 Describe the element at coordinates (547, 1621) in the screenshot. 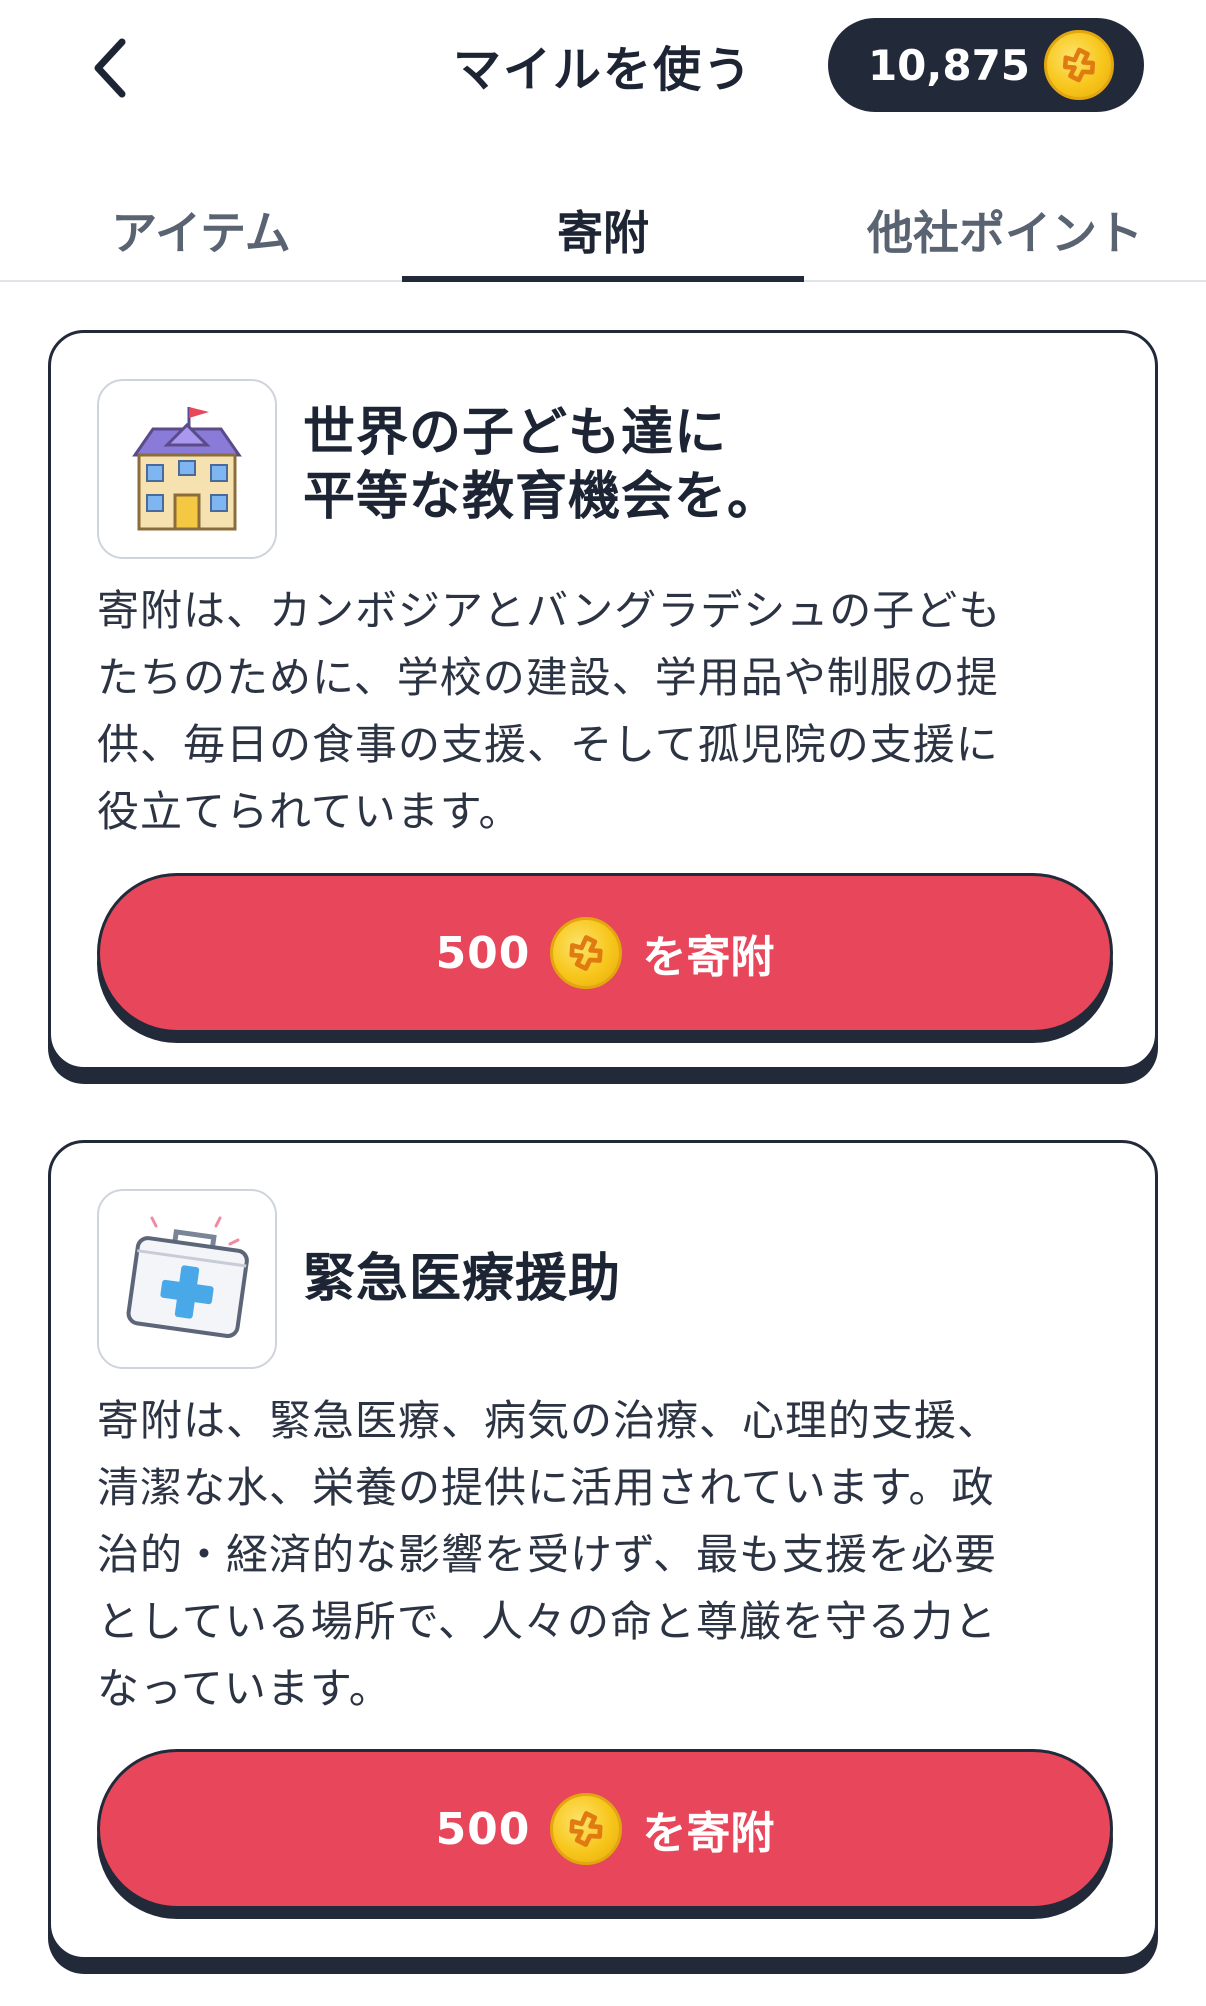

I see `description-line: としている場所で、人々の命と尊厳を守る力と` at that location.